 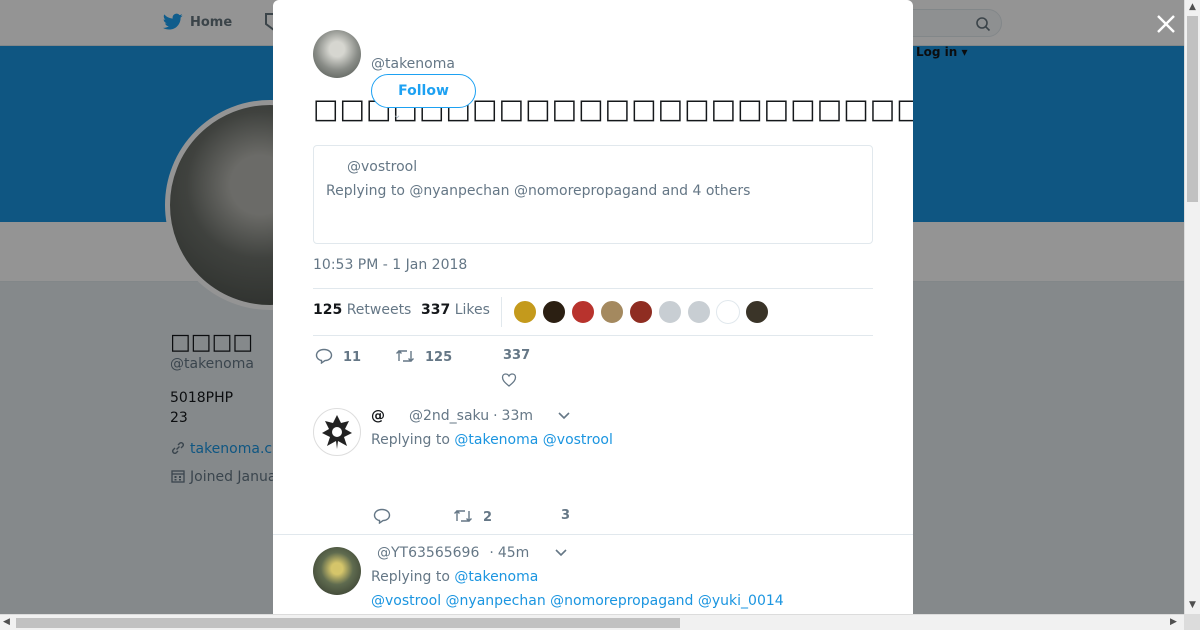 What do you see at coordinates (338, 356) in the screenshot?
I see `reply-action: 11` at bounding box center [338, 356].